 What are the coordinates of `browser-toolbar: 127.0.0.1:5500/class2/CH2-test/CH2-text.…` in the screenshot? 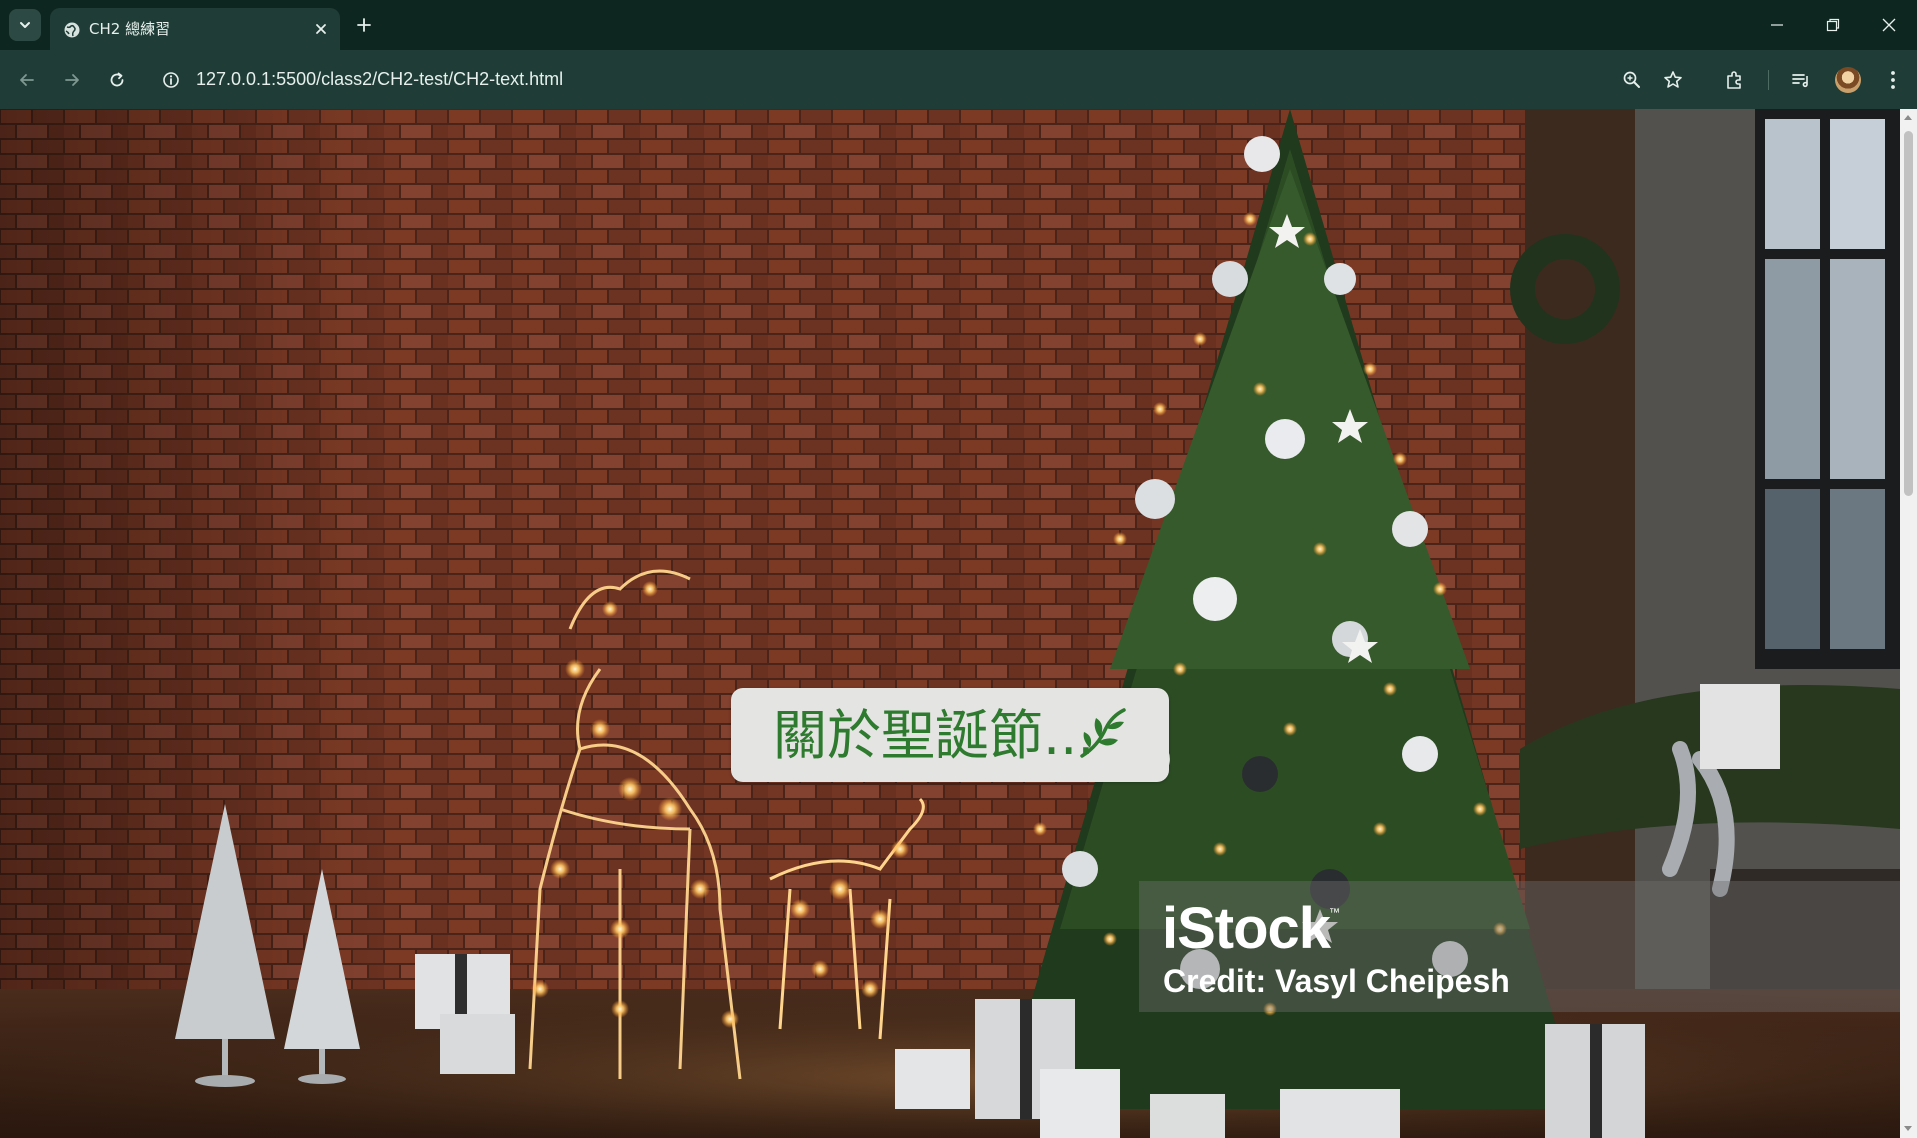 It's located at (958, 79).